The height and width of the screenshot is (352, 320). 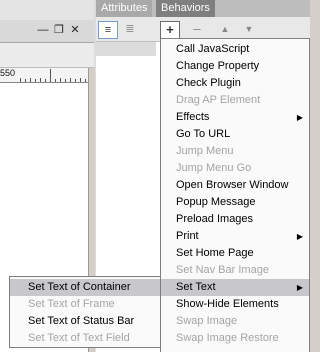 What do you see at coordinates (222, 270) in the screenshot?
I see `menu-item-set-nav-bar-image: Set Nav Bar Image` at bounding box center [222, 270].